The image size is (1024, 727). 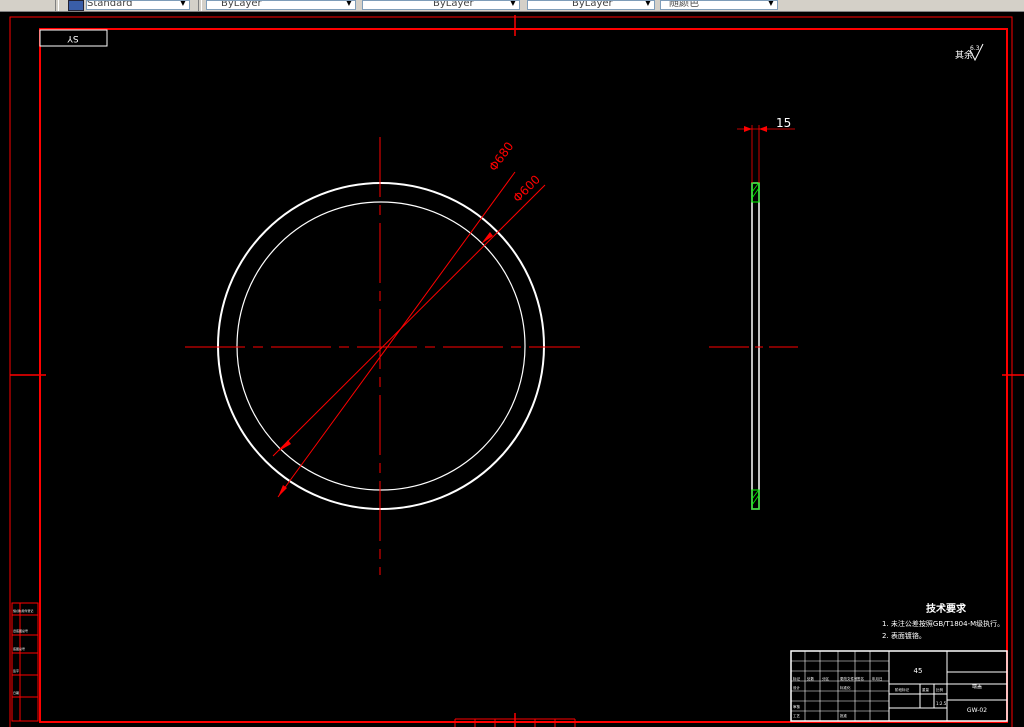 What do you see at coordinates (845, 687) in the screenshot?
I see `title-block-label: 标准化` at bounding box center [845, 687].